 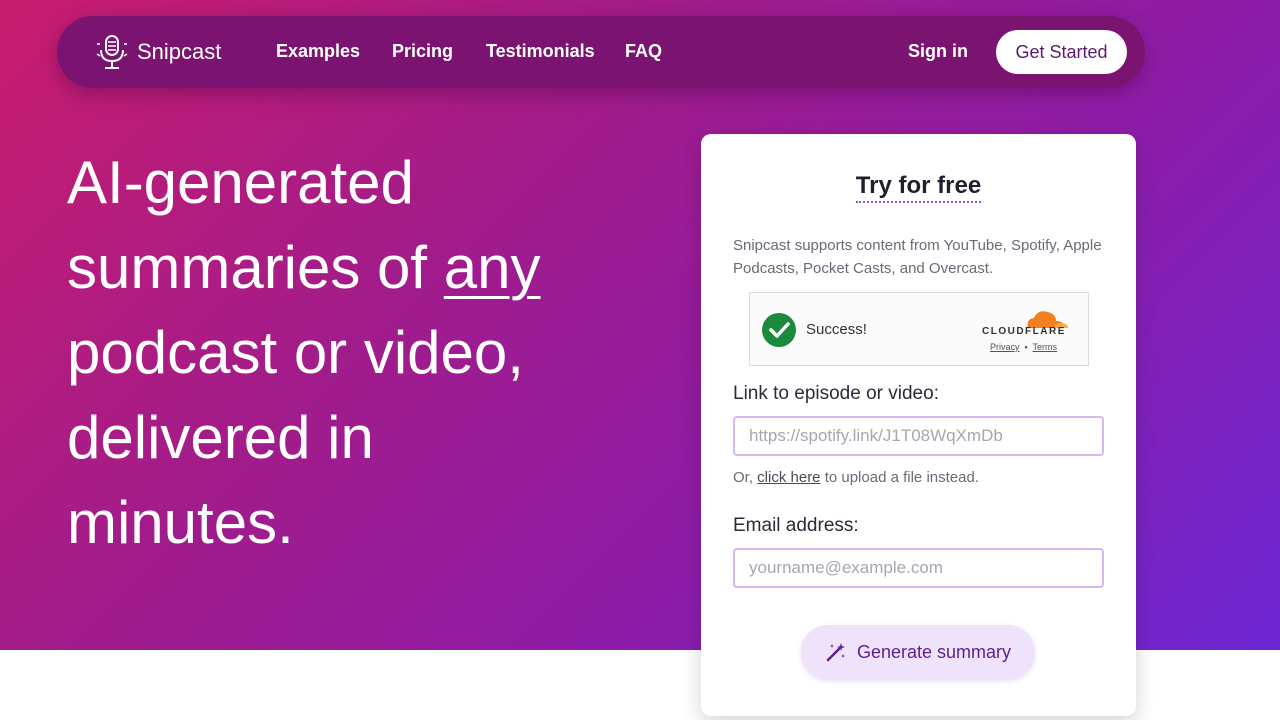 I want to click on captcha-links: Privacy • Terms, so click(x=1023, y=347).